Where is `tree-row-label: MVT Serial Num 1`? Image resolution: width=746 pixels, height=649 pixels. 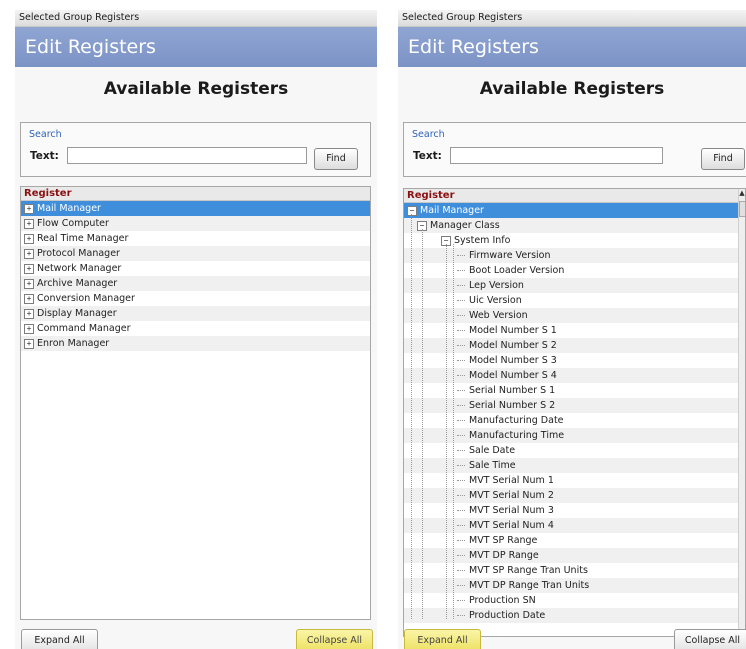 tree-row-label: MVT Serial Num 1 is located at coordinates (511, 480).